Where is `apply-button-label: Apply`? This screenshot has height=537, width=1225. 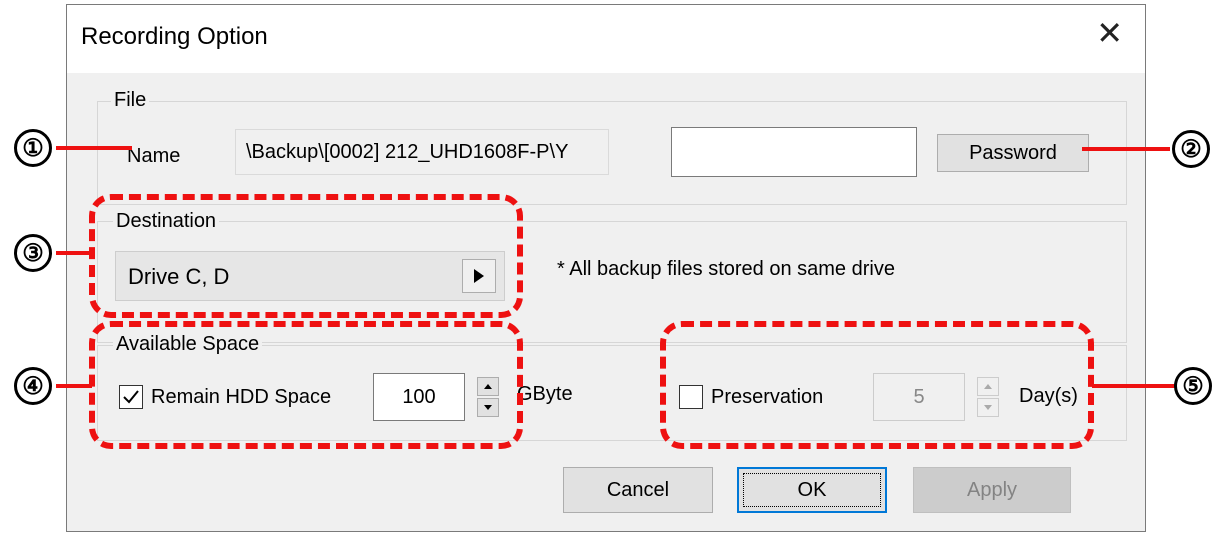
apply-button-label: Apply is located at coordinates (992, 489).